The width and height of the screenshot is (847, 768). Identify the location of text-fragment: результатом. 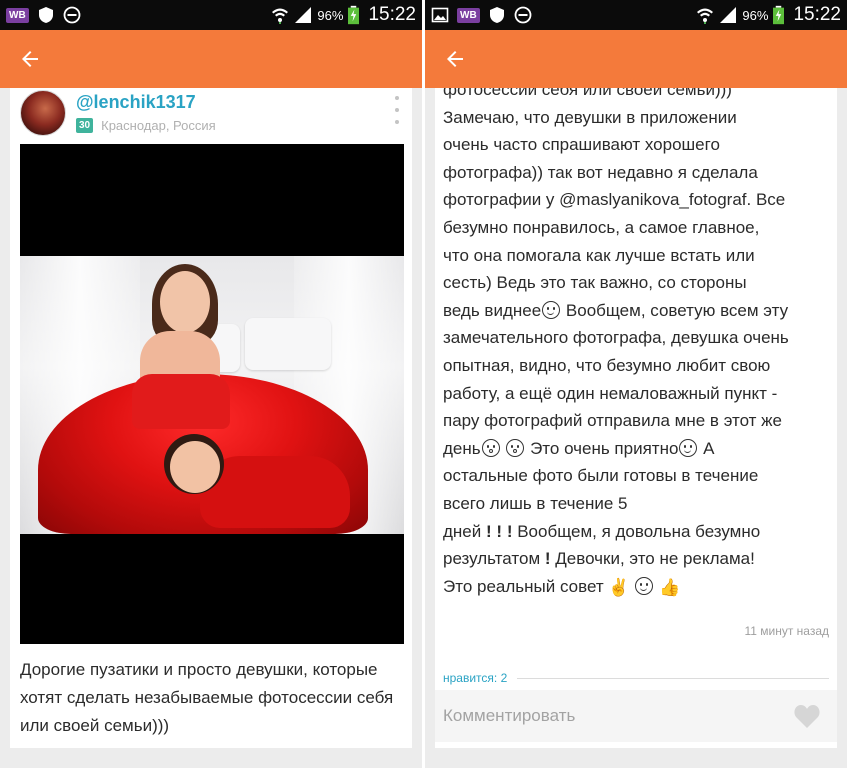
(492, 559).